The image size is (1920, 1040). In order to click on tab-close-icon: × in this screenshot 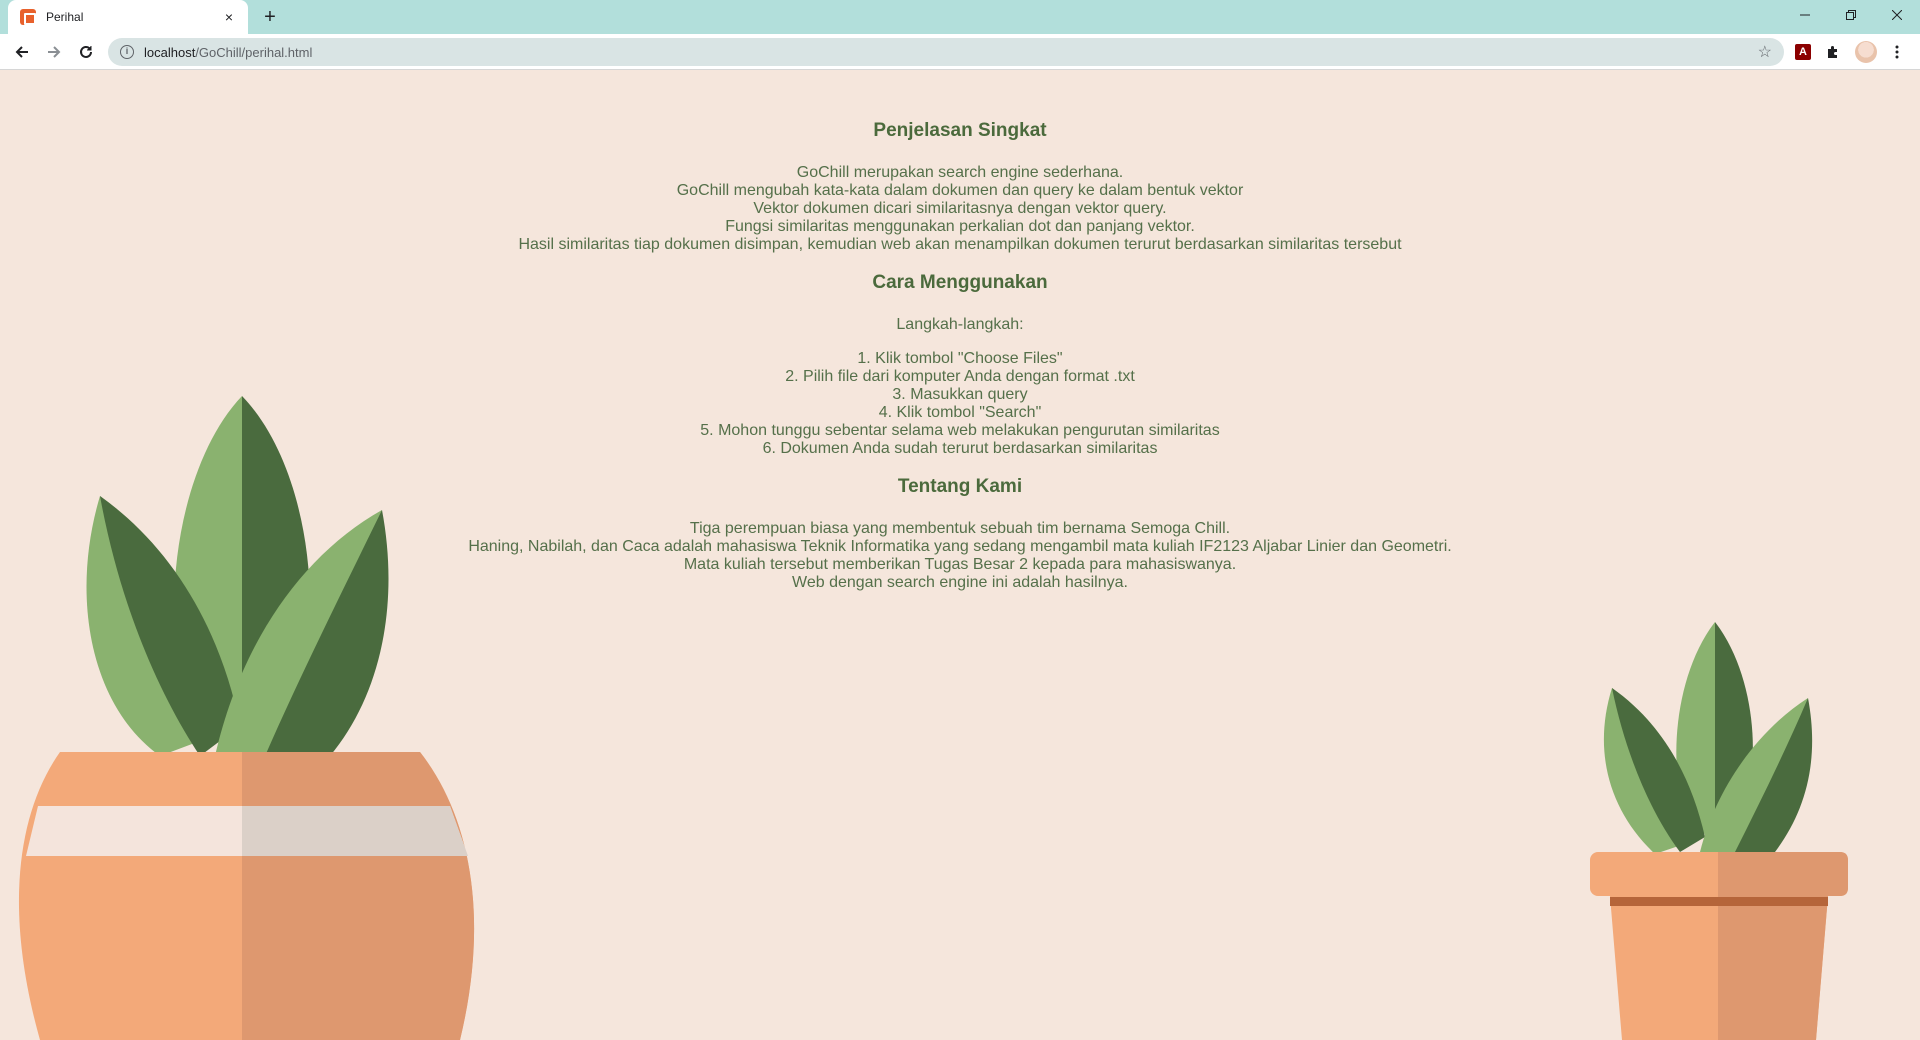, I will do `click(229, 17)`.